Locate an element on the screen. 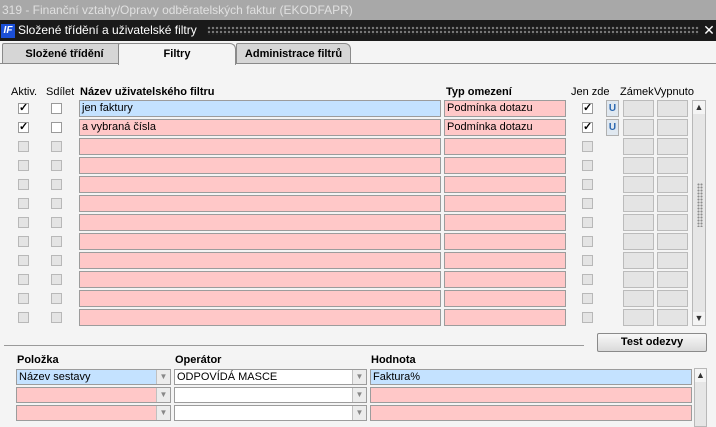 This screenshot has width=716, height=427. scroll-grip is located at coordinates (700, 205).